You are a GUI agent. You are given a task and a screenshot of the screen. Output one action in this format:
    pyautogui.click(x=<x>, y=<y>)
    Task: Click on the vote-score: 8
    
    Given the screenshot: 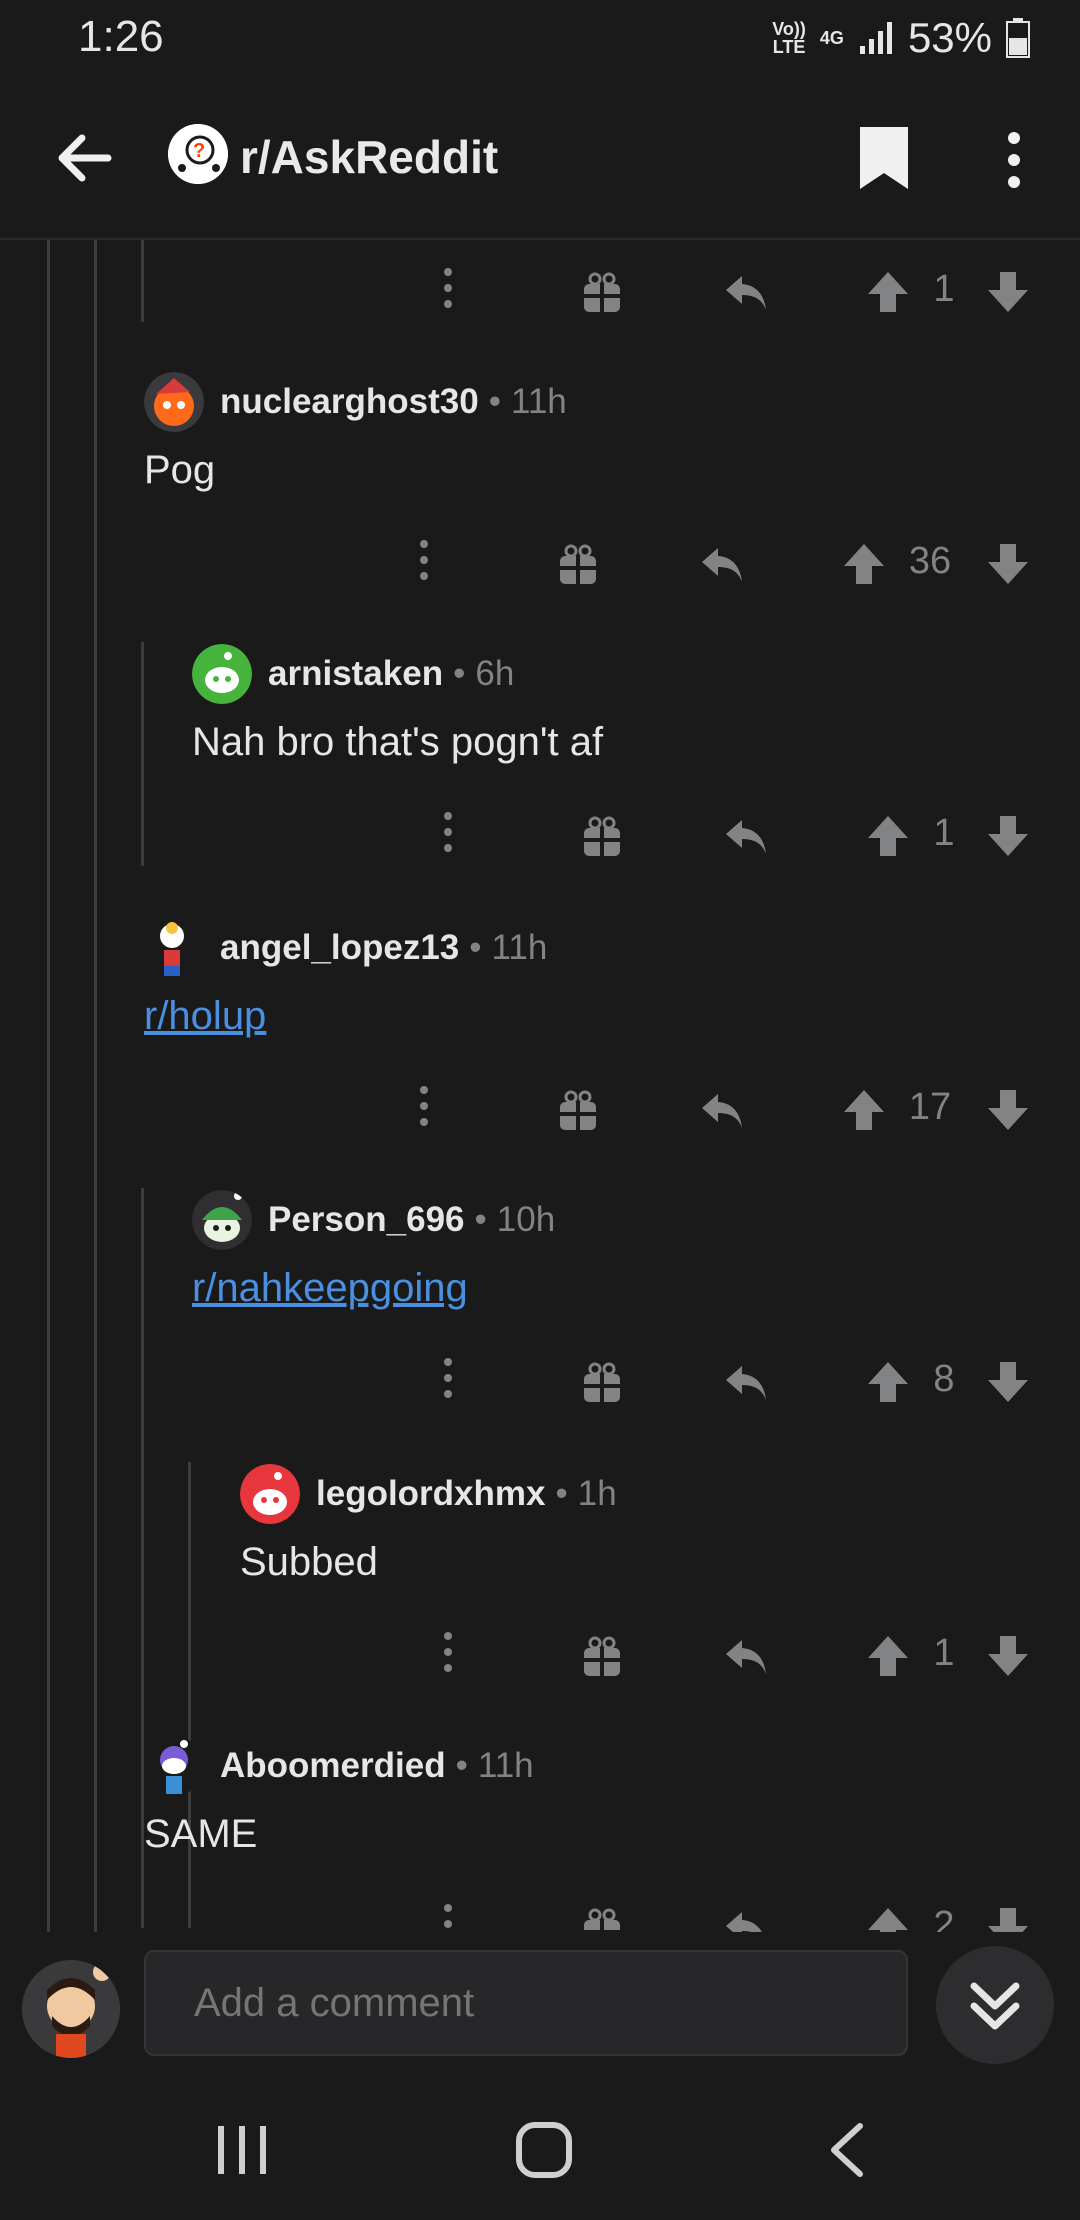 What is the action you would take?
    pyautogui.click(x=944, y=1379)
    